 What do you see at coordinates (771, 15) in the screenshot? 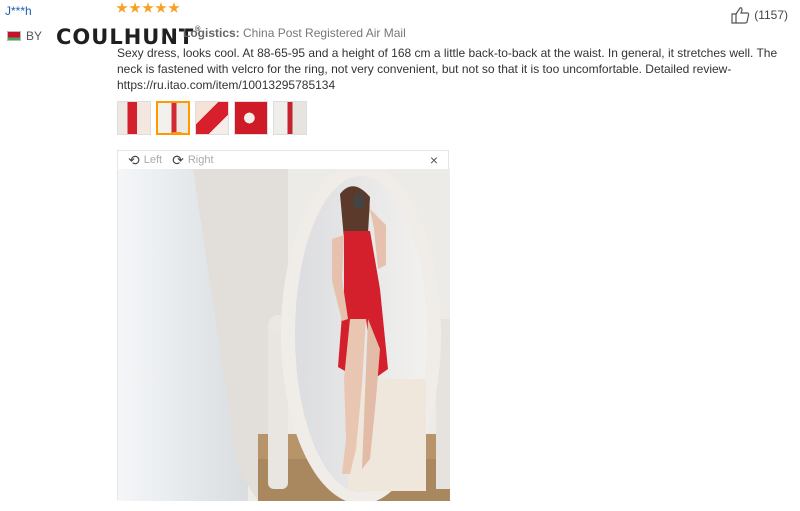
I see `helpful-count: (1157)` at bounding box center [771, 15].